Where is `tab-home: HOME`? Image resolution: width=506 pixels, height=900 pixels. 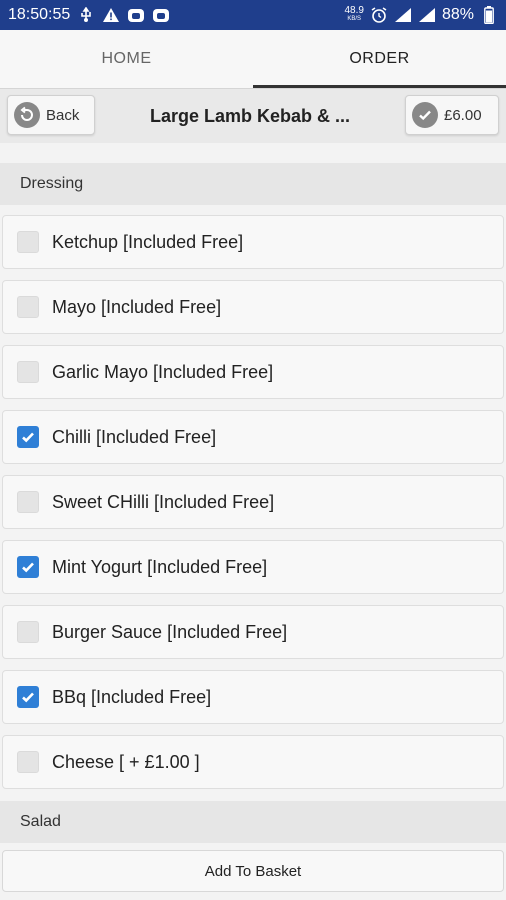
tab-home: HOME is located at coordinates (126, 59).